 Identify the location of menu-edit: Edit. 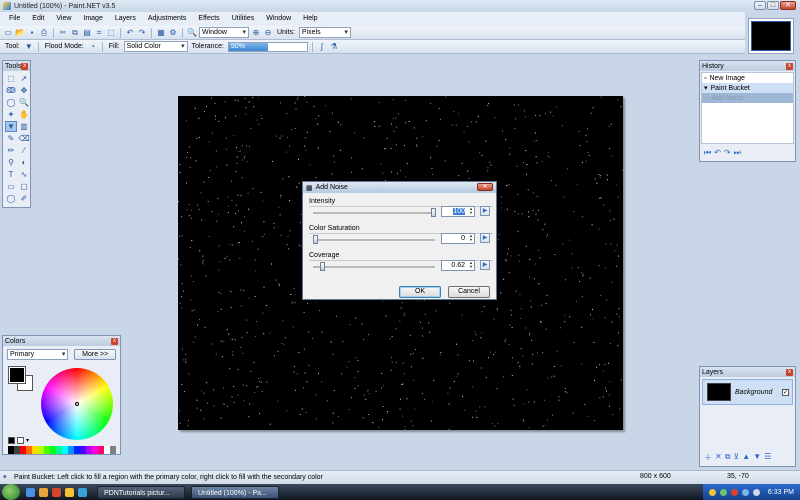
(38, 19).